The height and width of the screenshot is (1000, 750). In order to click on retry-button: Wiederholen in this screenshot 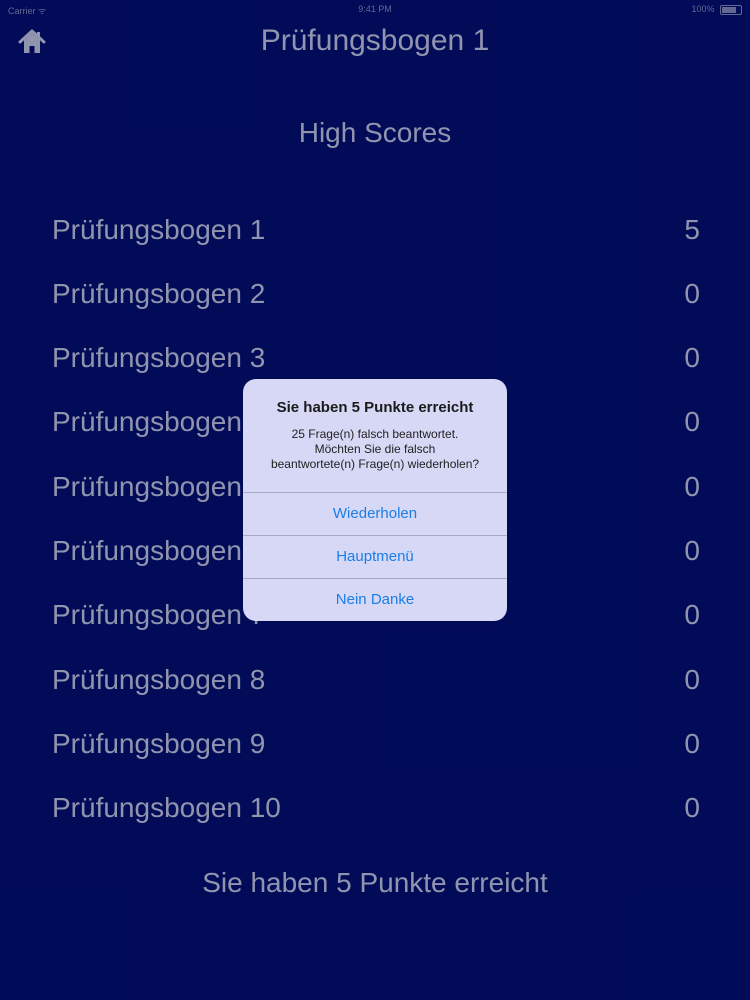, I will do `click(375, 513)`.